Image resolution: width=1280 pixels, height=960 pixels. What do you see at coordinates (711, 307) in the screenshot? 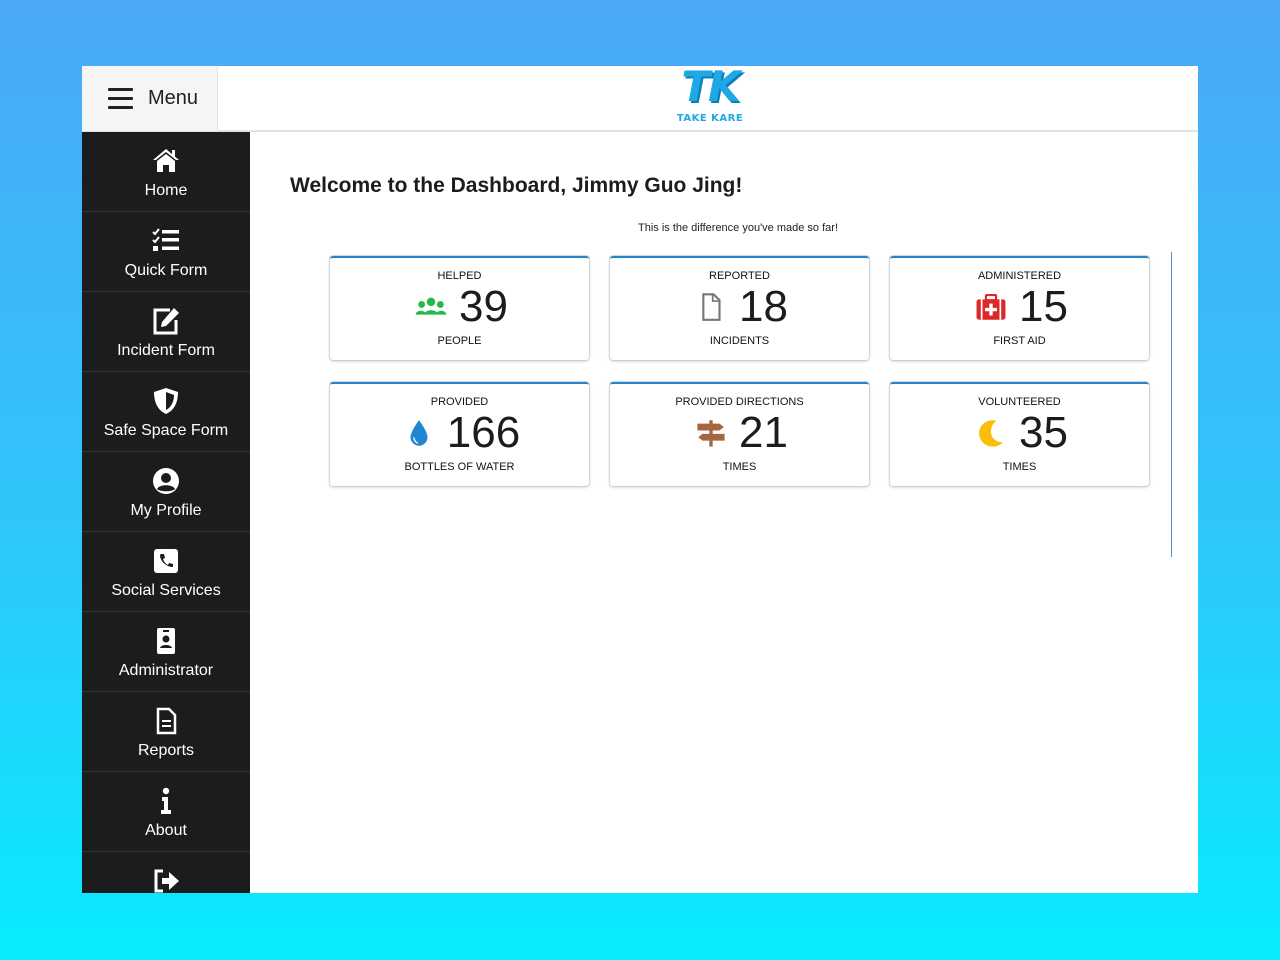
I see `file-outline-icon` at bounding box center [711, 307].